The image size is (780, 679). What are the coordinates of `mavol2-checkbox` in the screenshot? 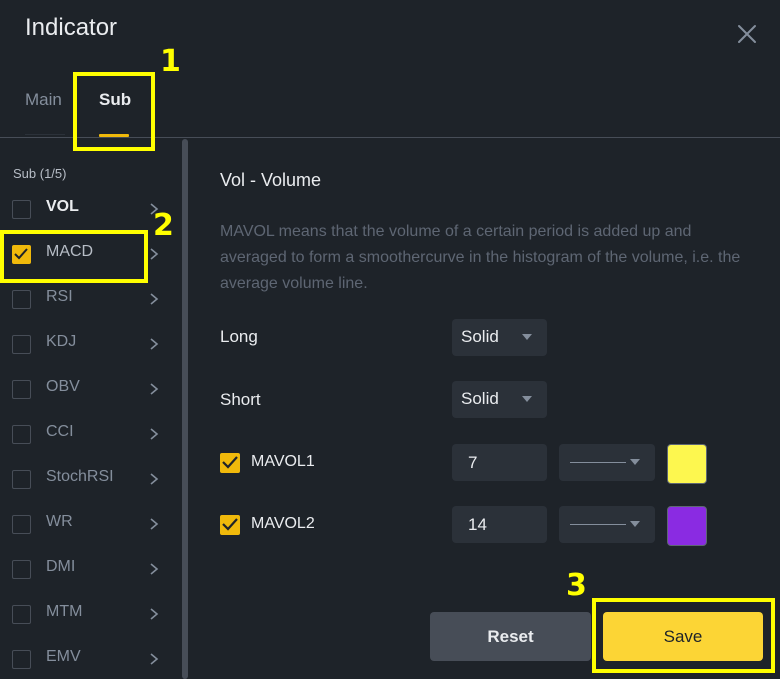 It's located at (230, 525).